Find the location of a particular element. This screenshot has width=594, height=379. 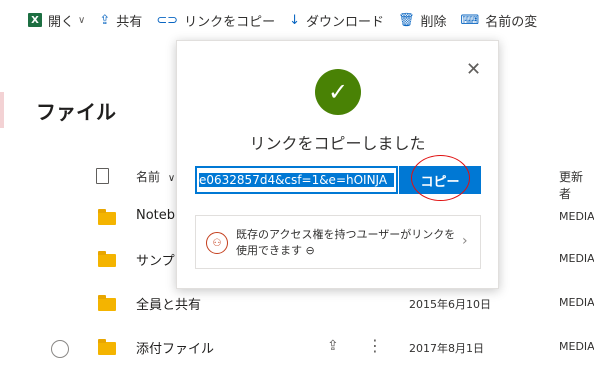

download-icon: ↓ is located at coordinates (294, 20).